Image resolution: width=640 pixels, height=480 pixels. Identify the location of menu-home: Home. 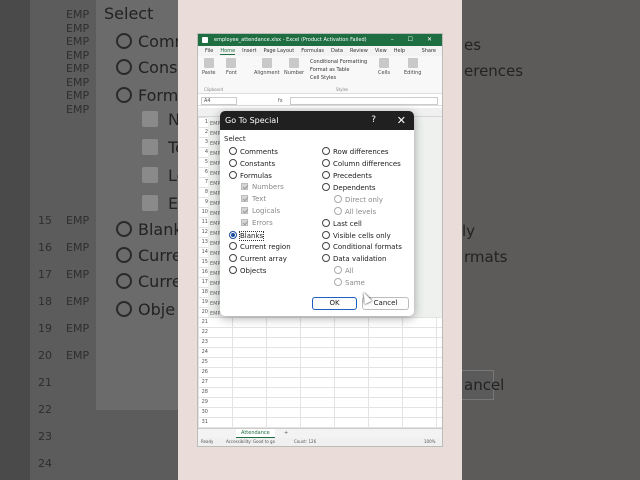
(228, 51).